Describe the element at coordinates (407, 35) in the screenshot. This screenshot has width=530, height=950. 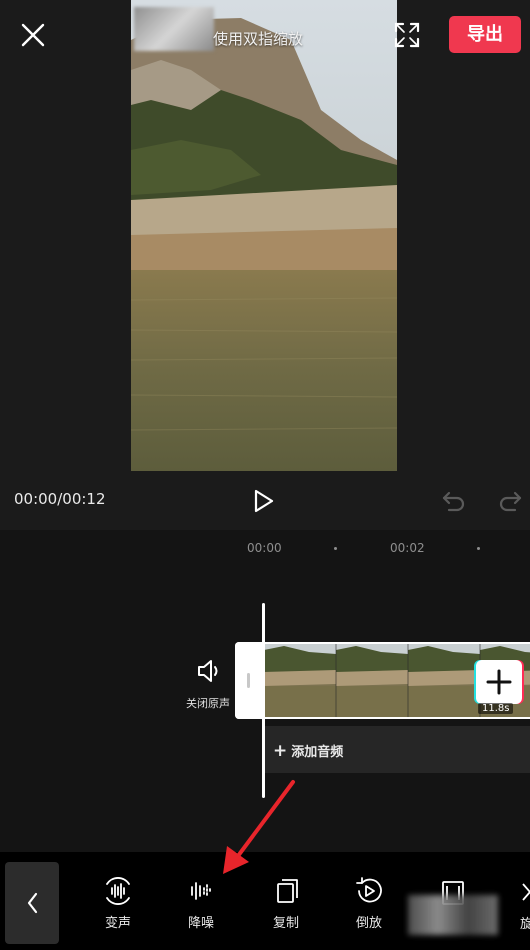
I see `fullscreen-icon` at that location.